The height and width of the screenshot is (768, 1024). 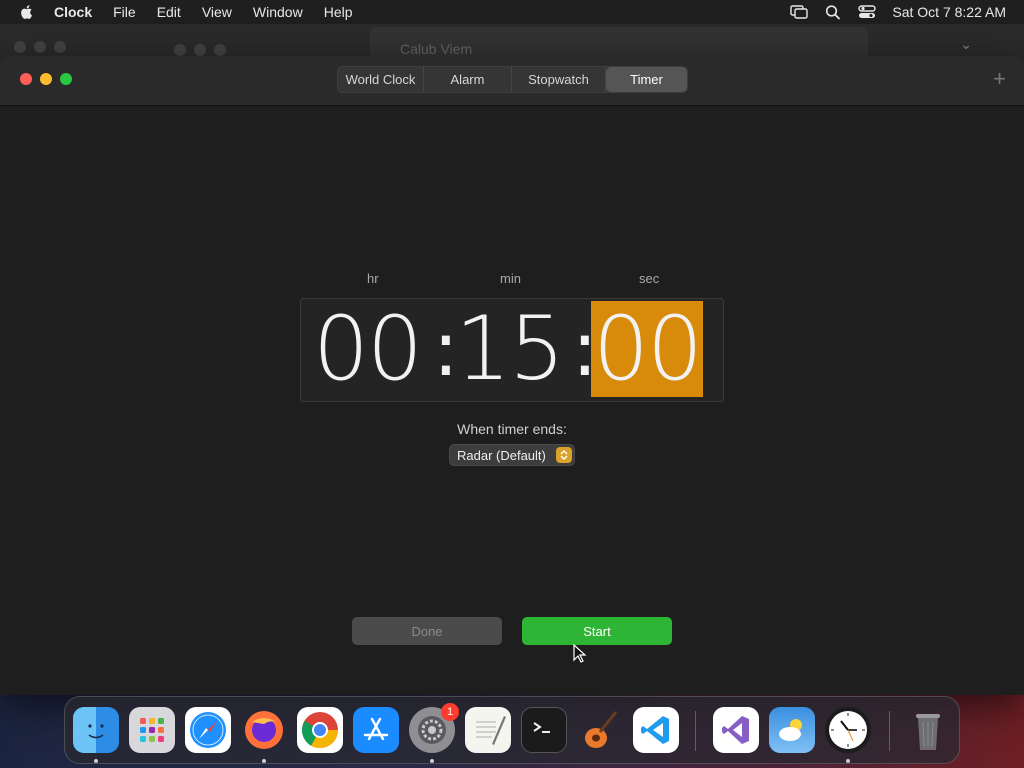 I want to click on finder-icon, so click(x=96, y=730).